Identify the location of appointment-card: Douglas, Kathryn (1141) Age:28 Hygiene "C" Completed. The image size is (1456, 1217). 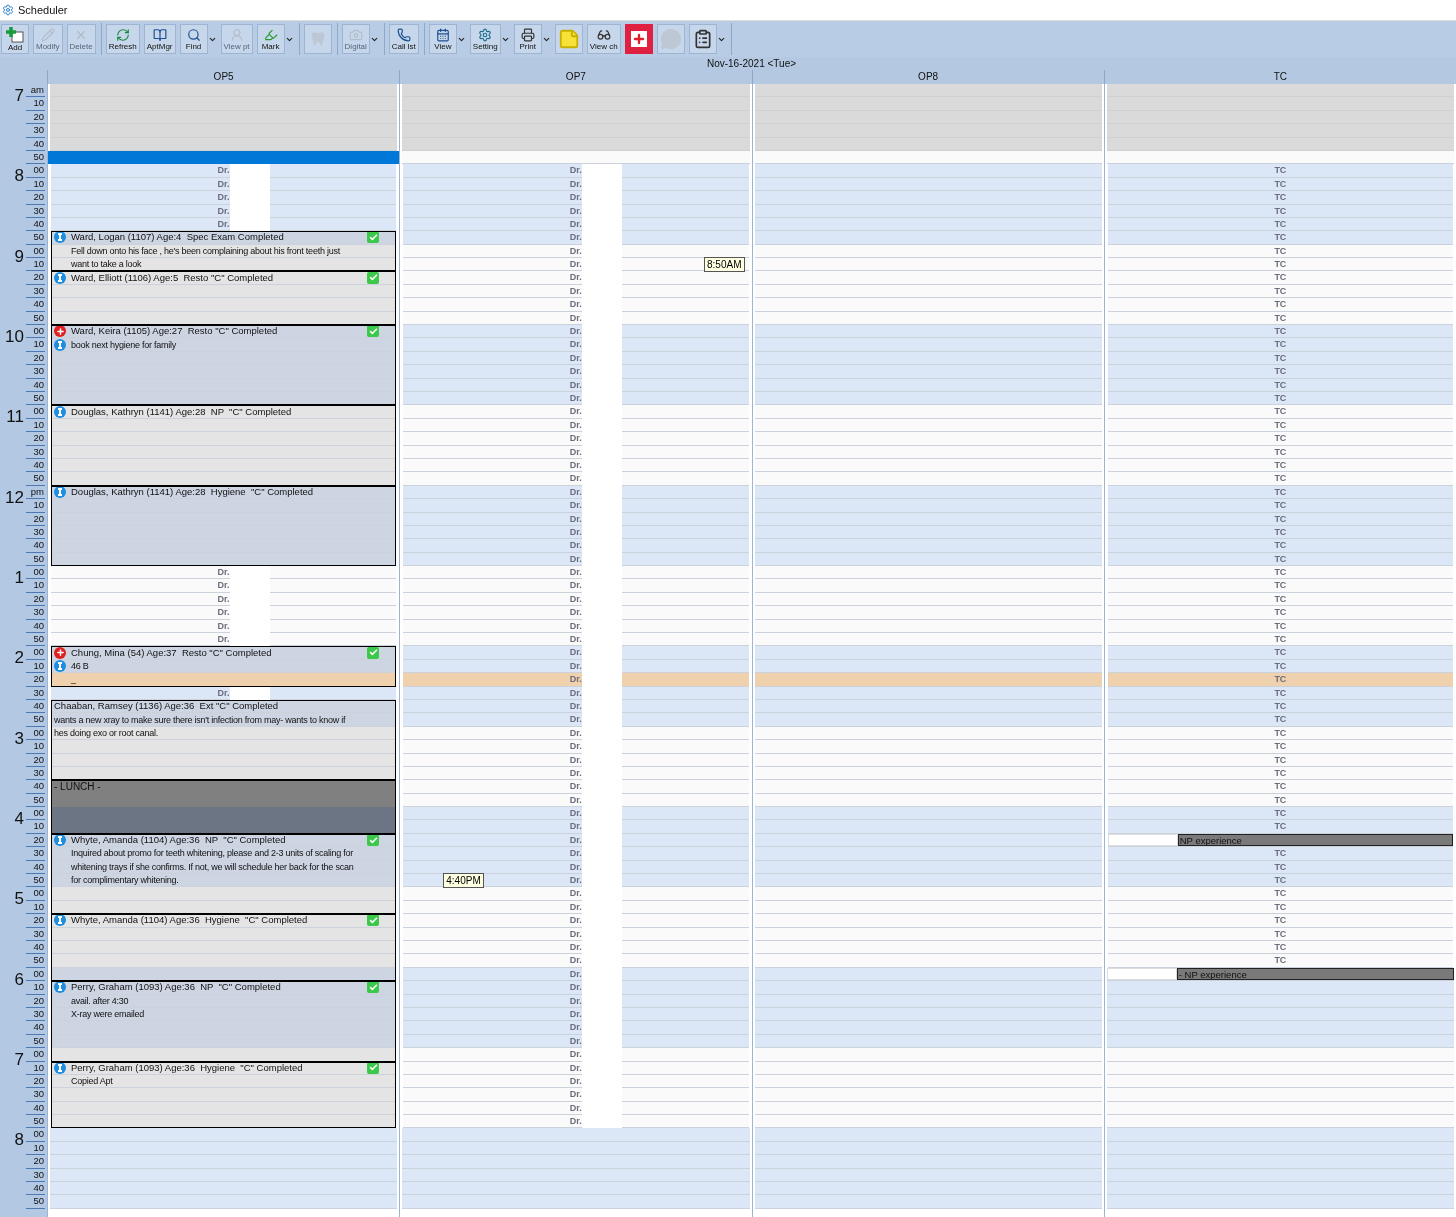
(224, 526).